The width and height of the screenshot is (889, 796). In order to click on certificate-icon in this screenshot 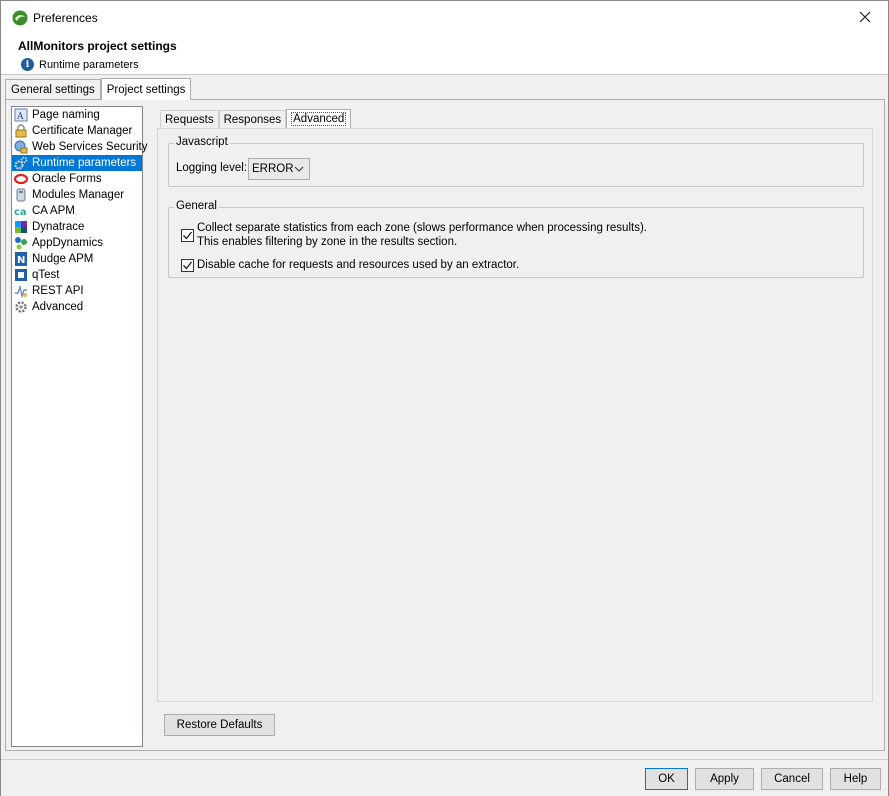, I will do `click(21, 131)`.